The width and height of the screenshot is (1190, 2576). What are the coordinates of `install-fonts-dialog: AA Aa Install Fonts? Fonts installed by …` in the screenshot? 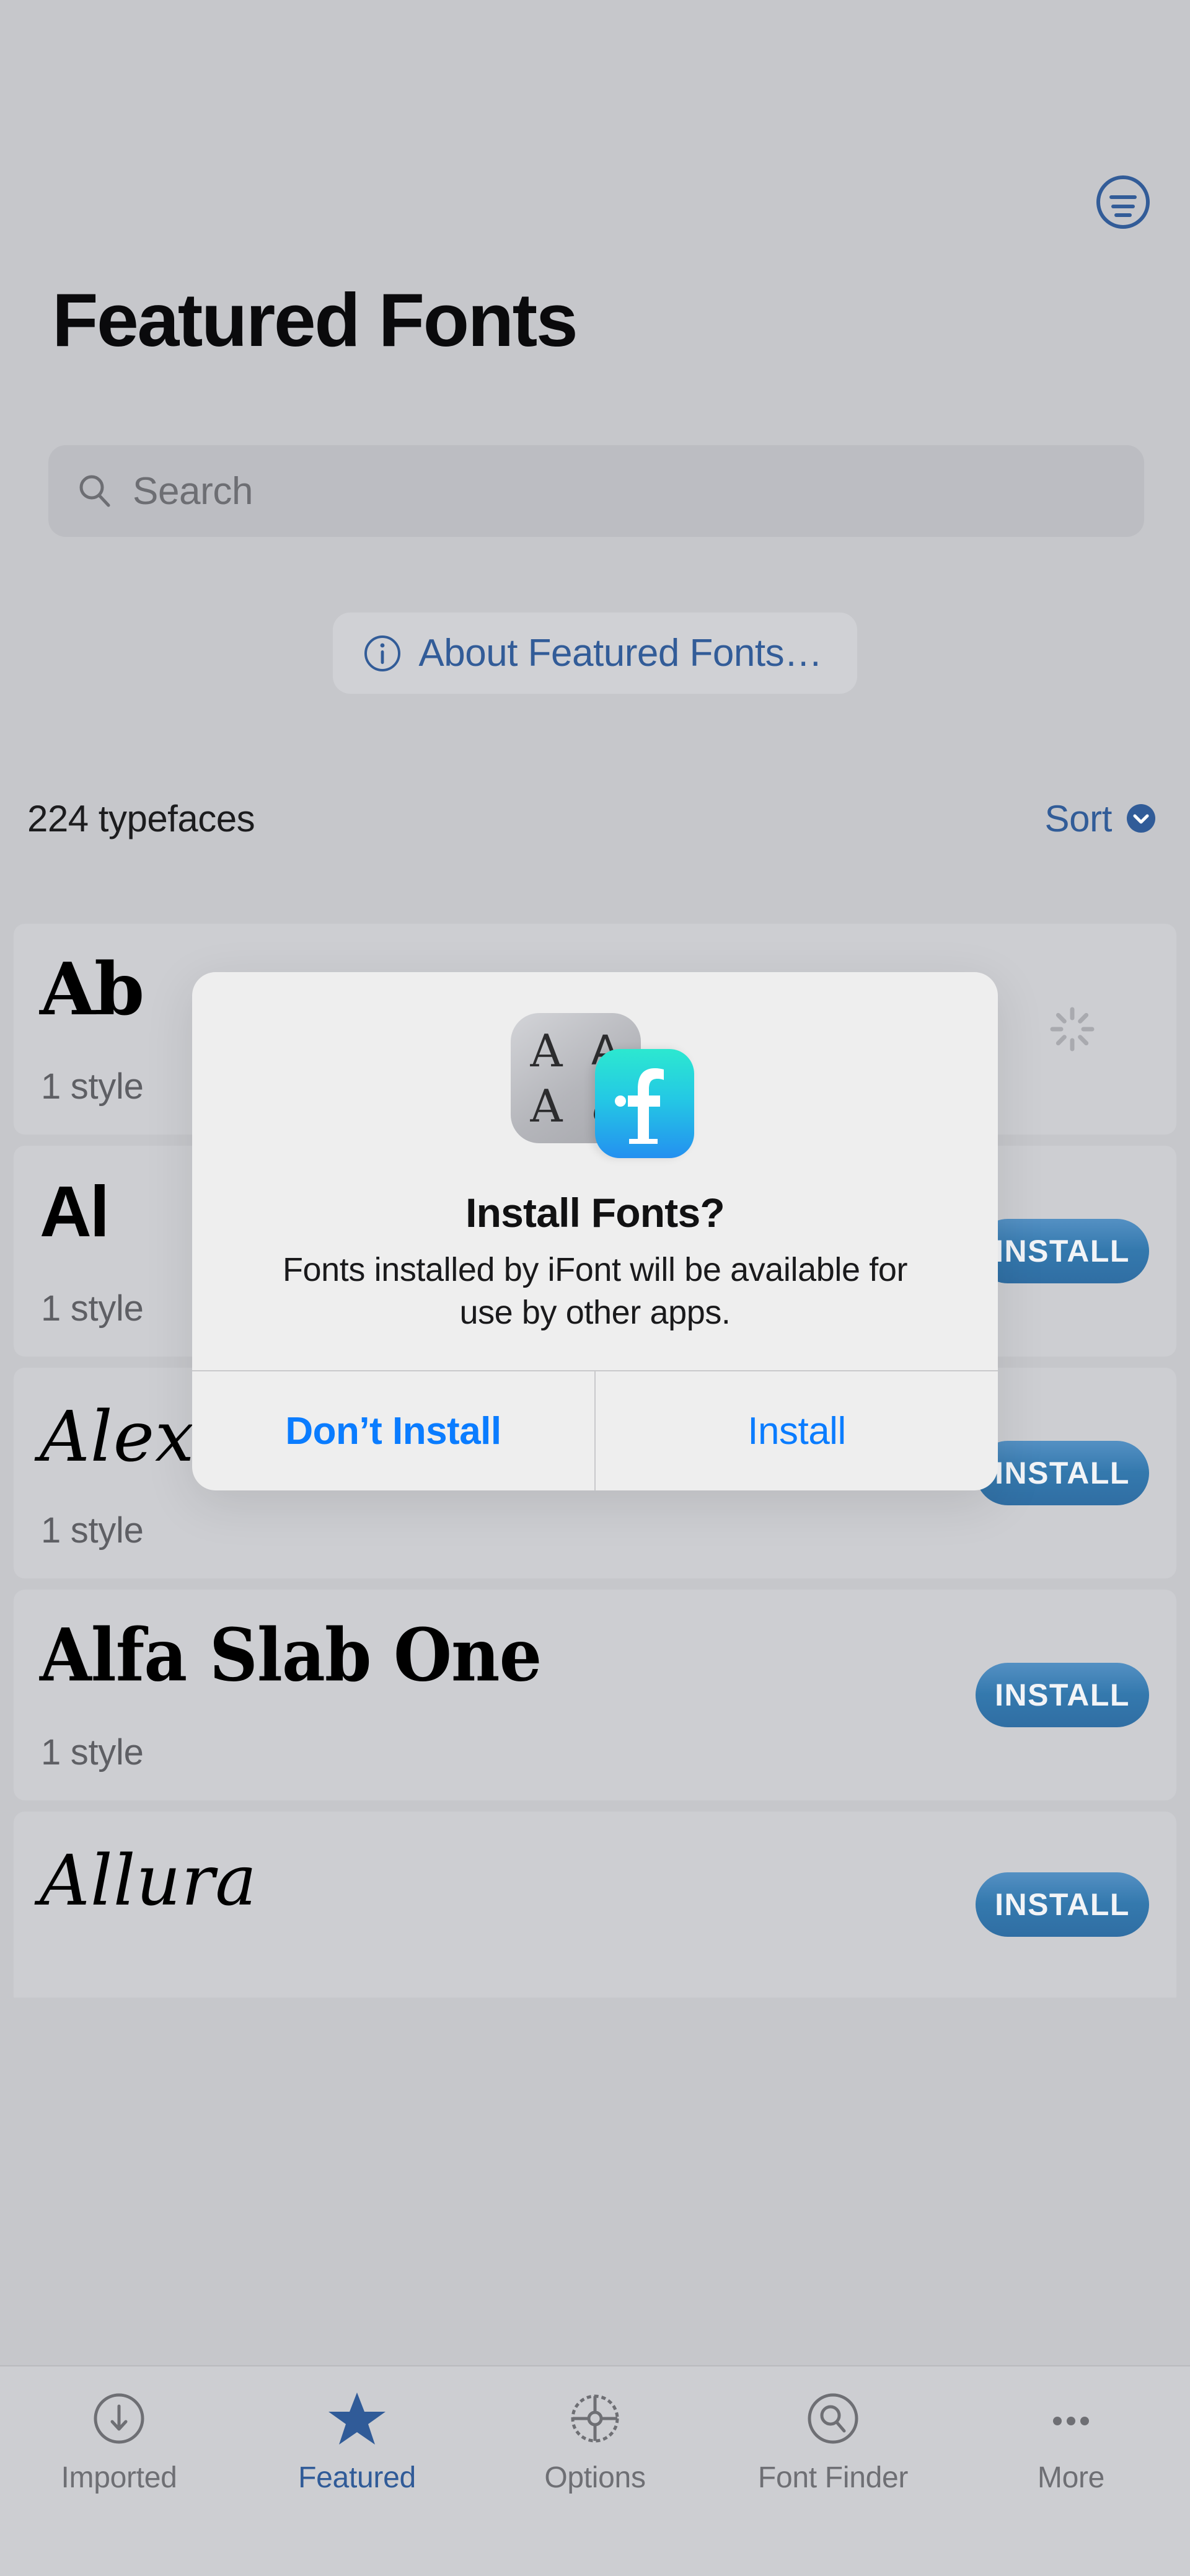 It's located at (595, 1232).